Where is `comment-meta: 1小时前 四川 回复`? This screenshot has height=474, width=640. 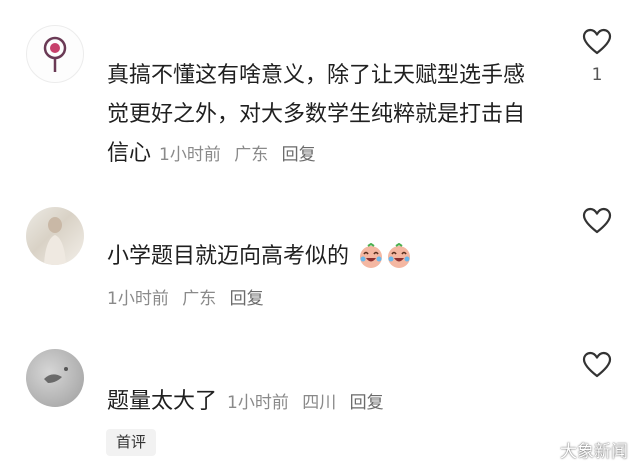
comment-meta: 1小时前 四川 回复 is located at coordinates (309, 403).